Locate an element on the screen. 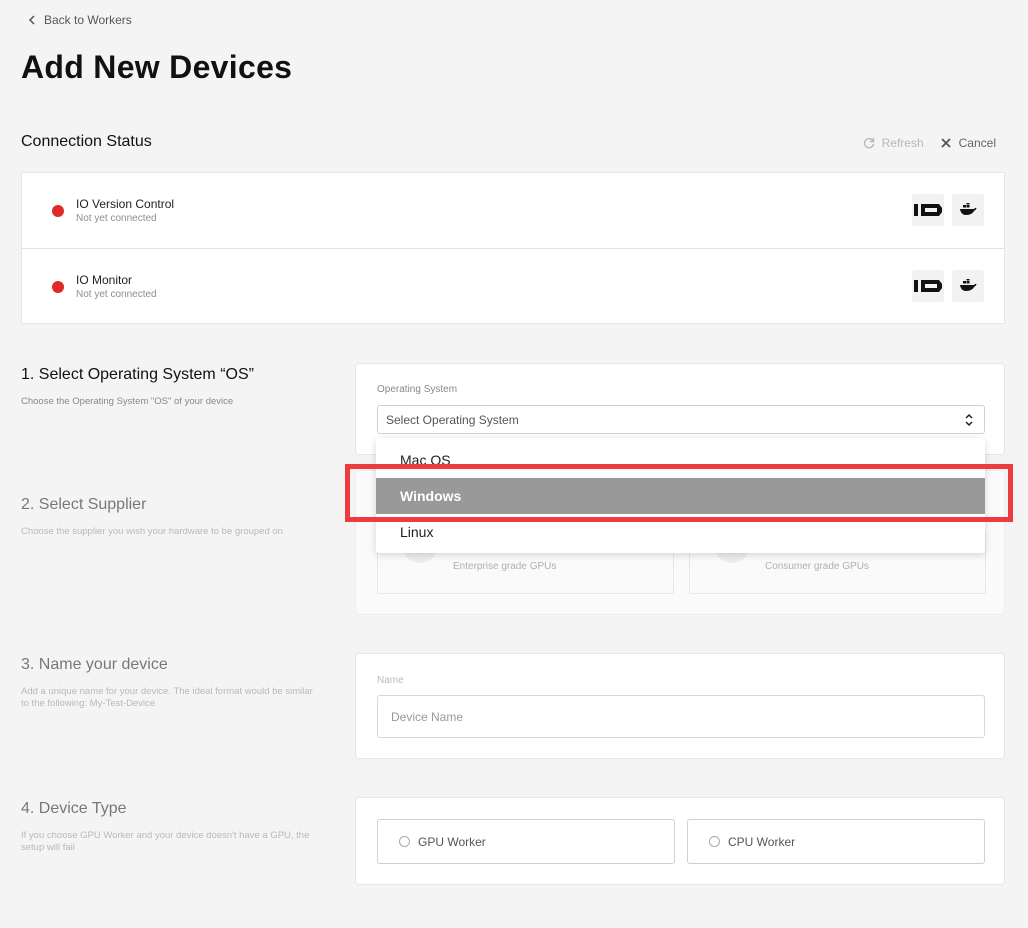 Image resolution: width=1028 pixels, height=928 pixels. connection-status-title: Connection Status is located at coordinates (86, 141).